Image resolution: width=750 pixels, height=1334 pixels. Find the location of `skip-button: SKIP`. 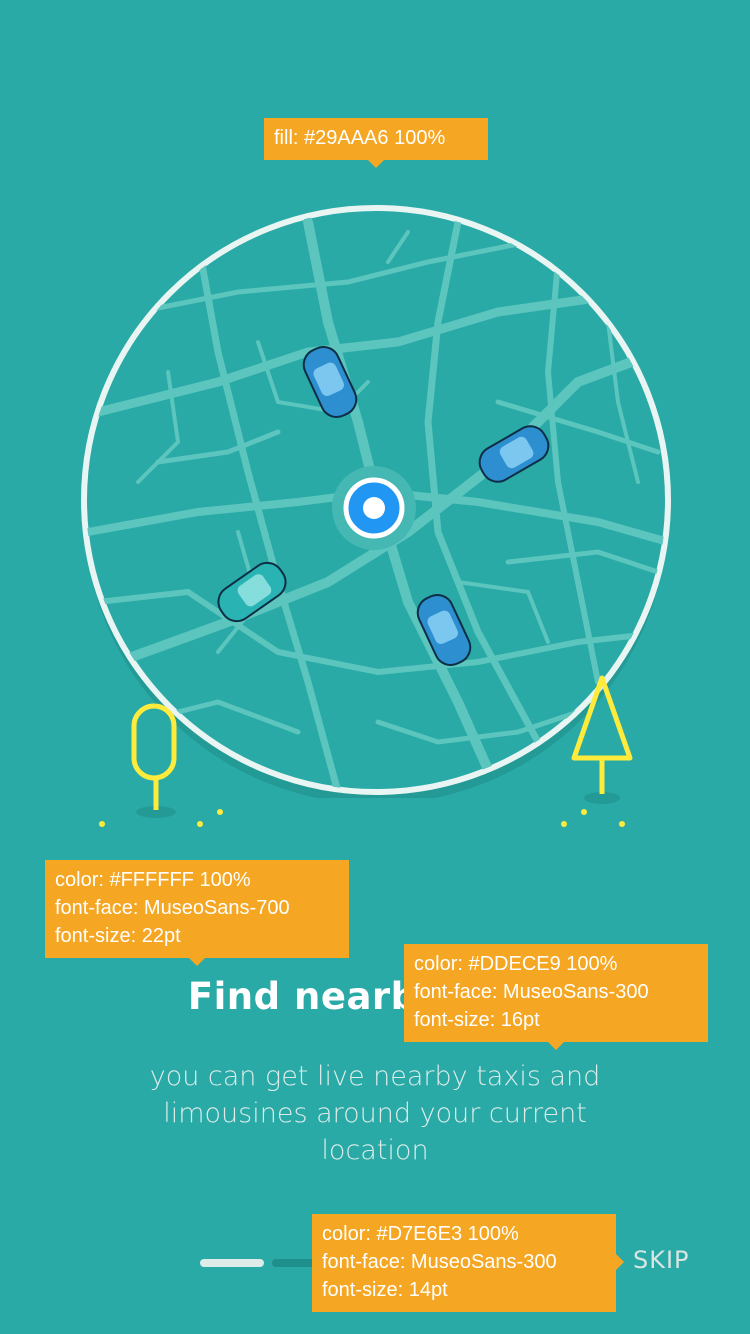

skip-button: SKIP is located at coordinates (661, 1260).